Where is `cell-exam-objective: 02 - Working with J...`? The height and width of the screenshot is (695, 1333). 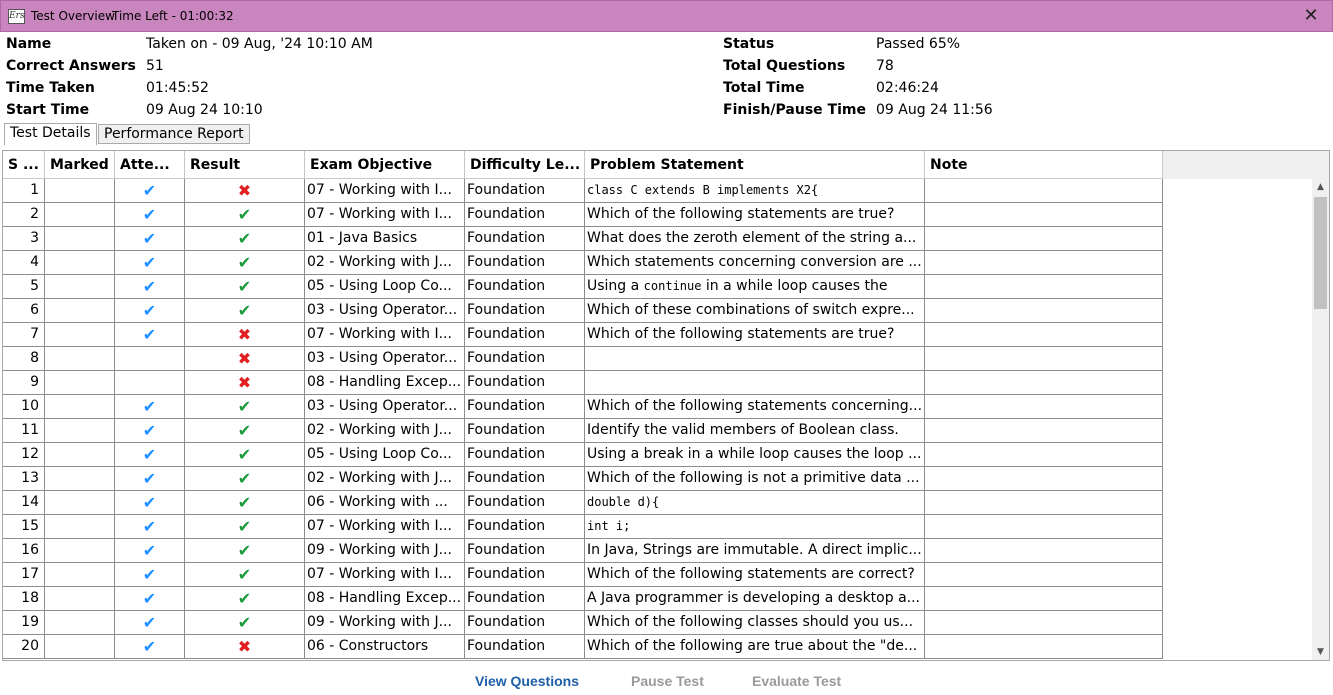 cell-exam-objective: 02 - Working with J... is located at coordinates (385, 263).